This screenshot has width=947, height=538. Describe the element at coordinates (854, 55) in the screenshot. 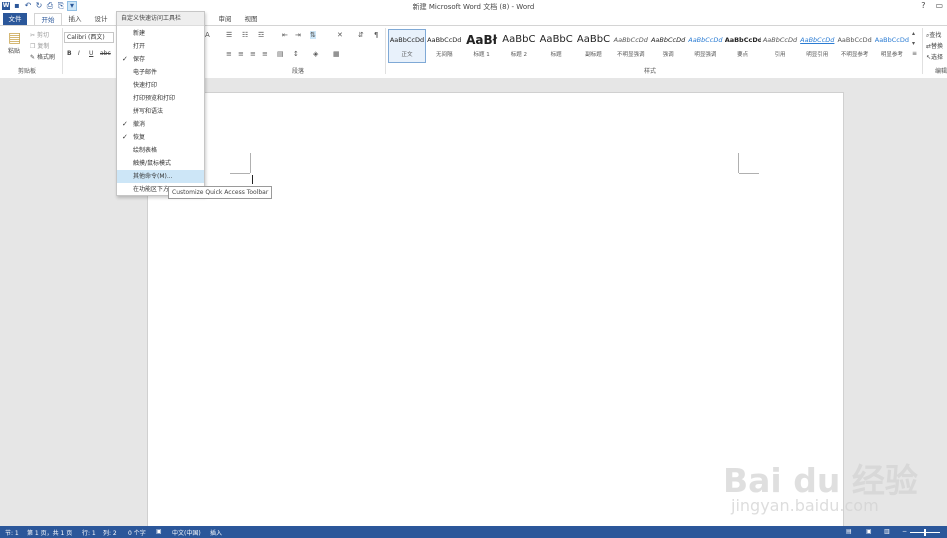

I see `style-name: 不明显参考` at that location.